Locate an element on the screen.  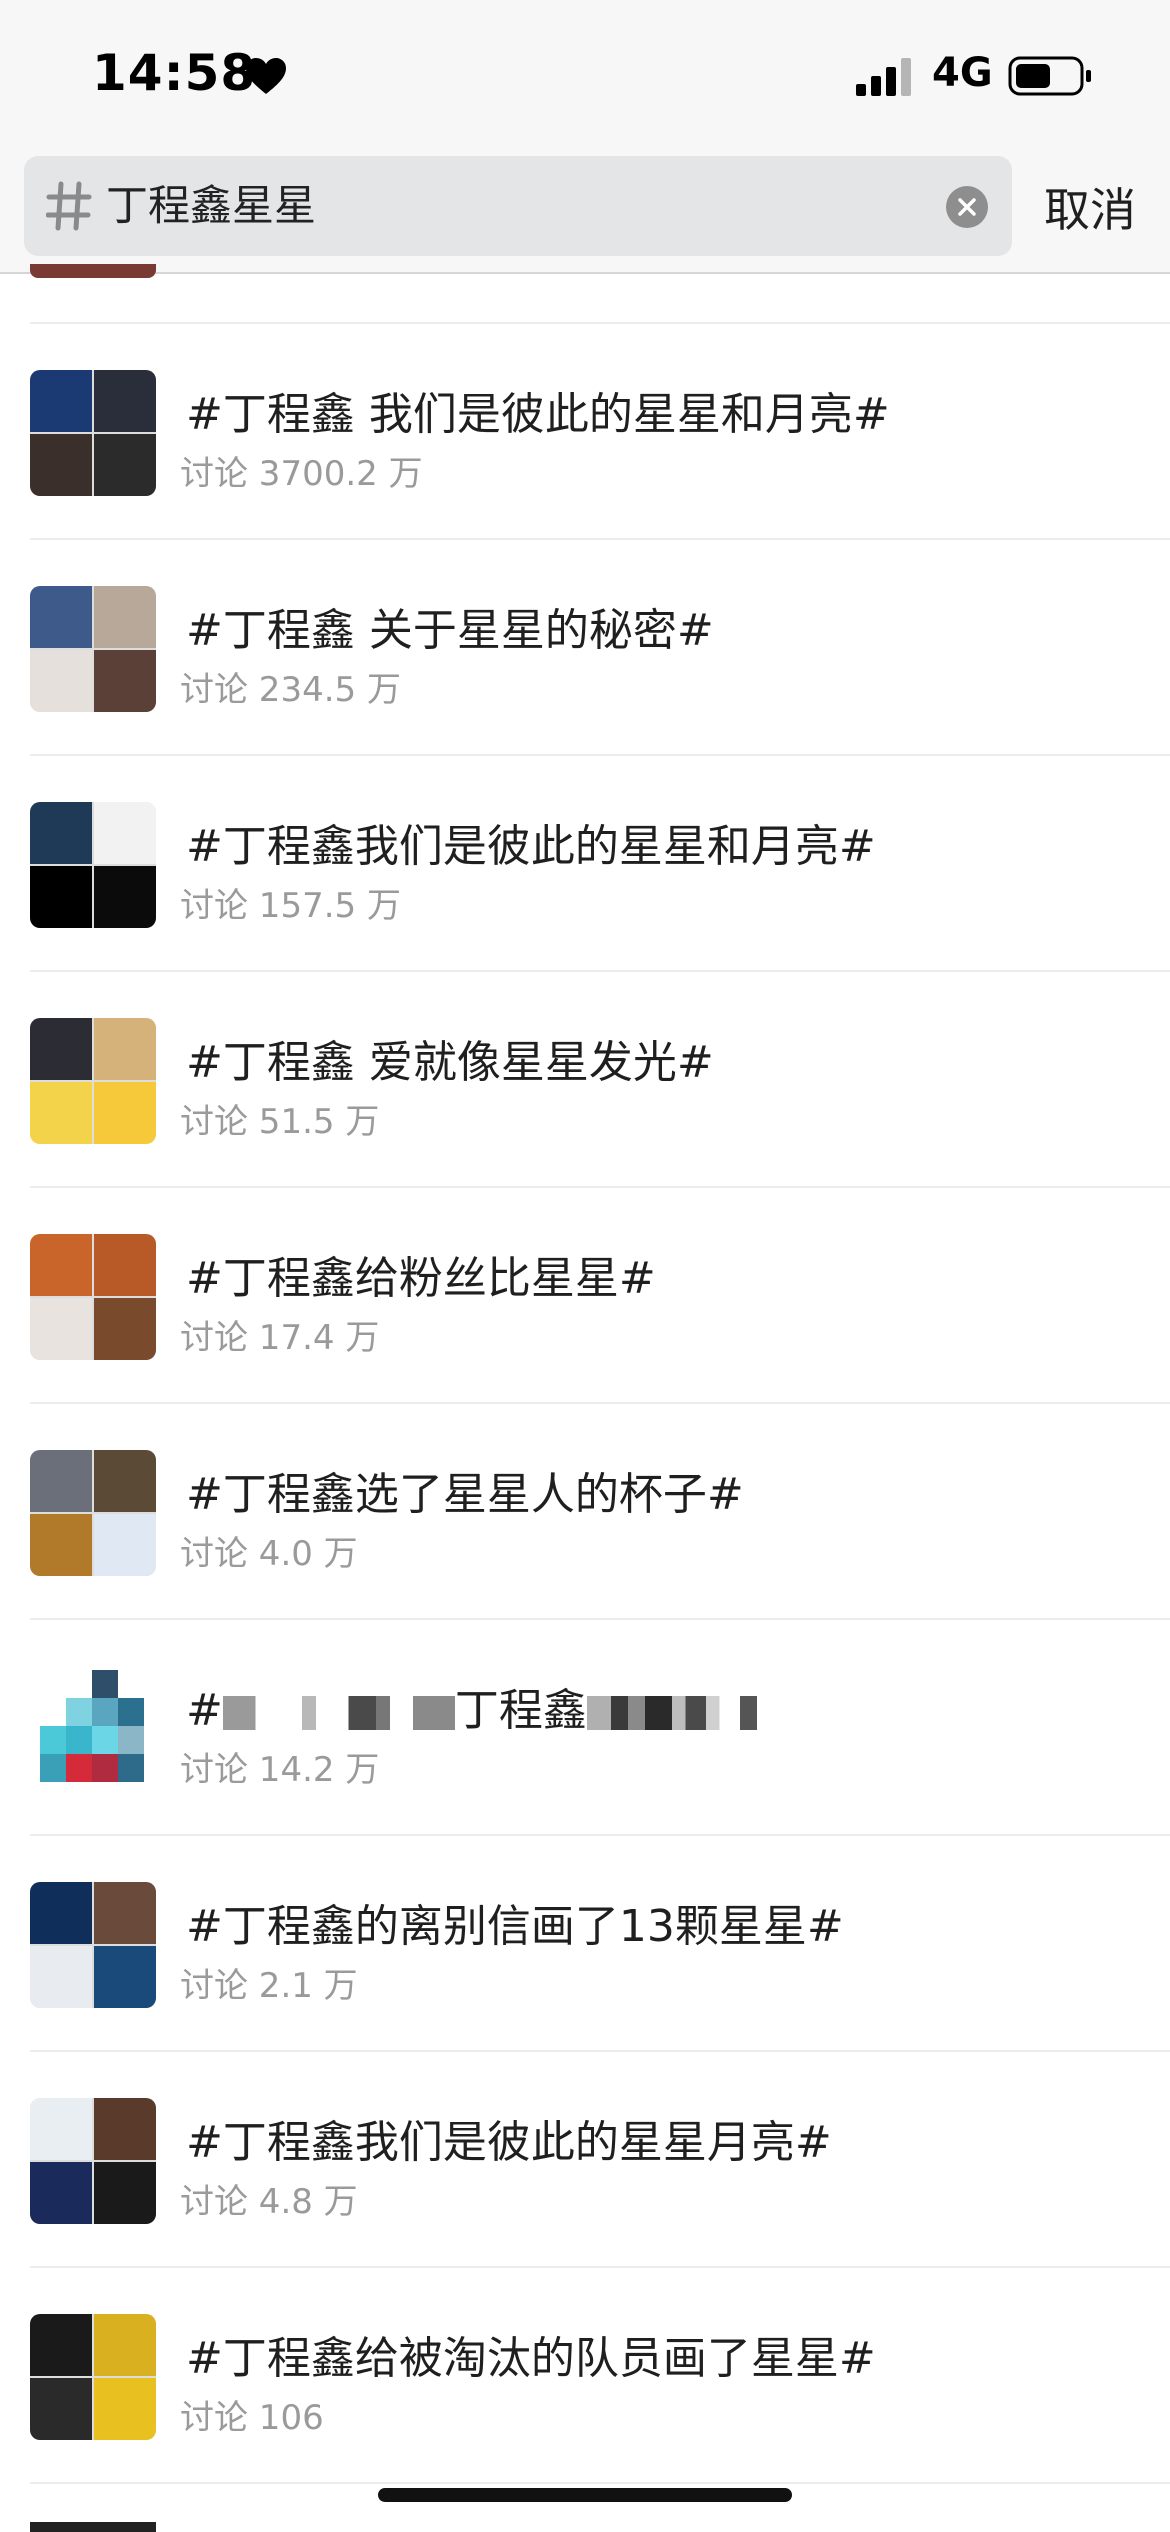
discussion-count: 讨论 106 is located at coordinates (252, 2418).